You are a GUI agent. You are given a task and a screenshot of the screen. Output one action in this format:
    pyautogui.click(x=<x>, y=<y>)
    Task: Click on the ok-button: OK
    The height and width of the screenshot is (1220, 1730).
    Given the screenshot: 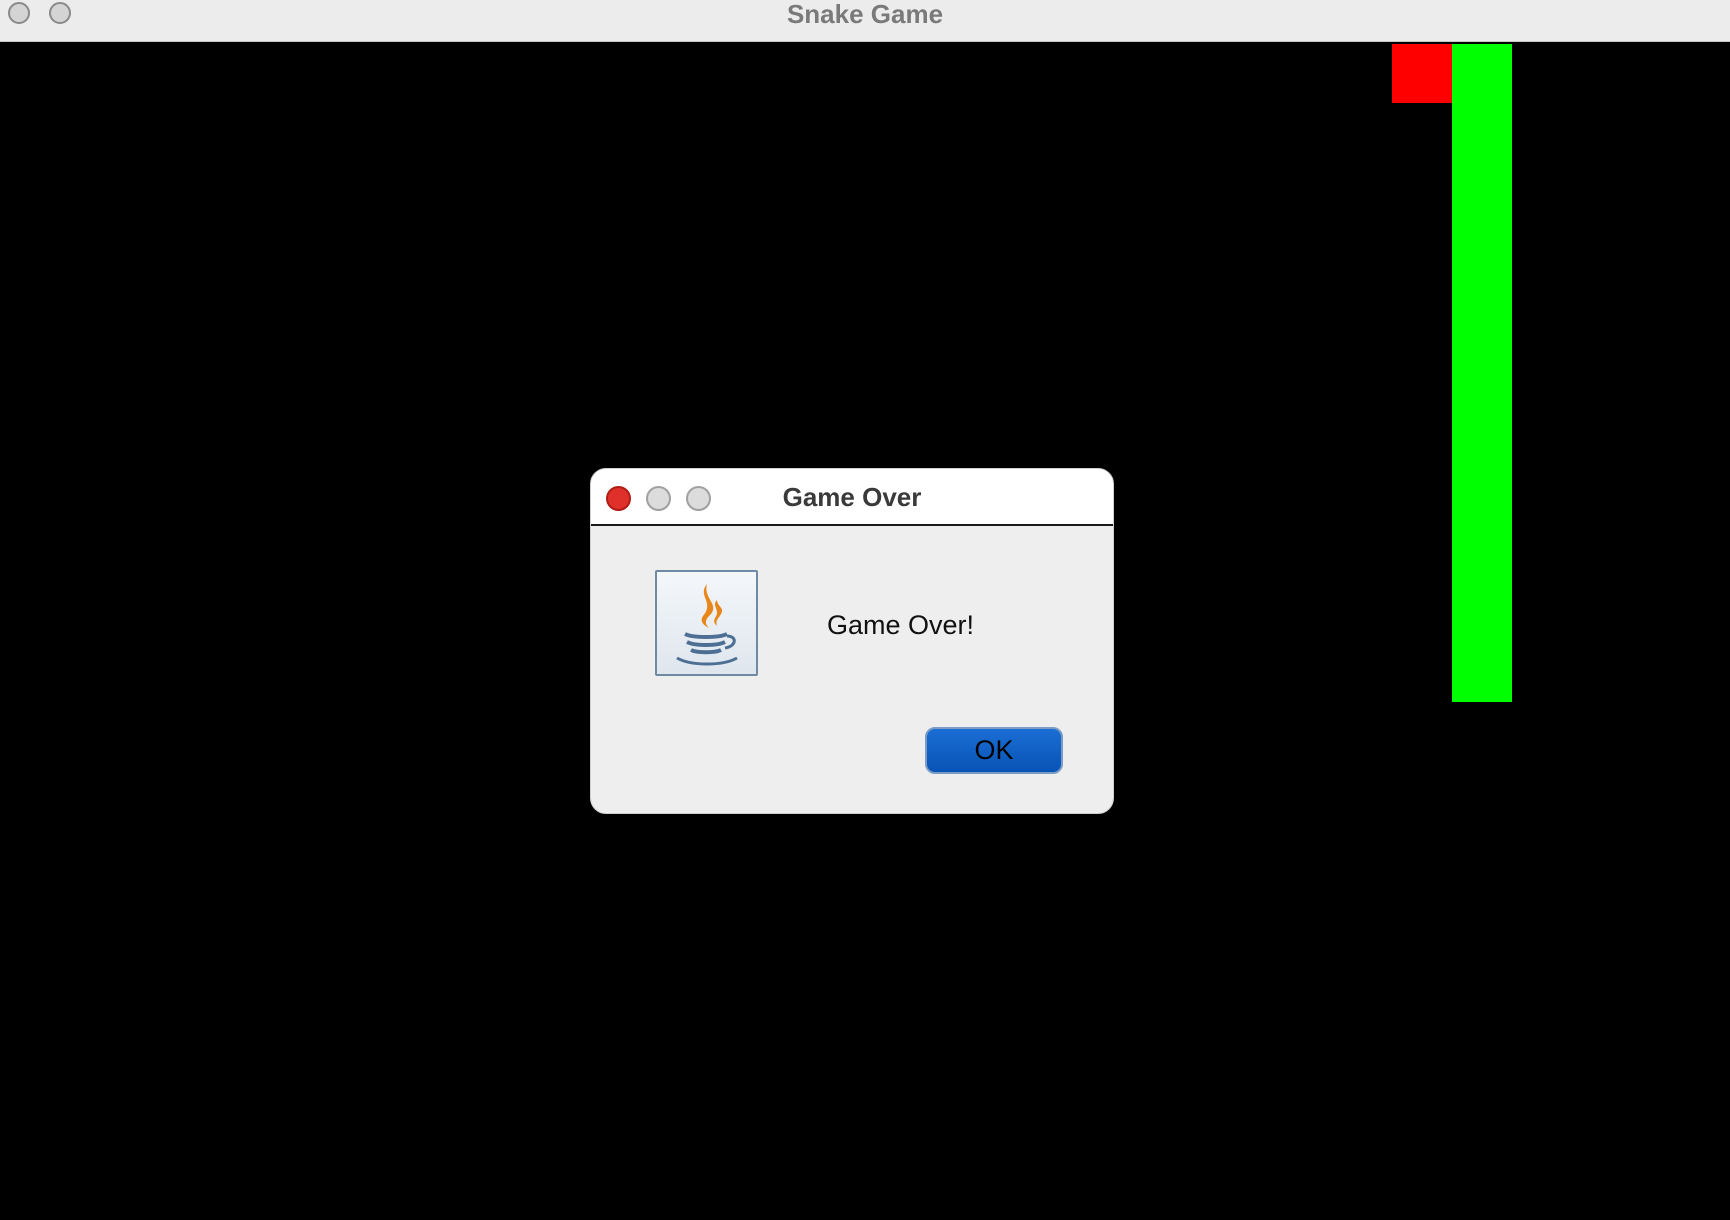 What is the action you would take?
    pyautogui.click(x=994, y=750)
    